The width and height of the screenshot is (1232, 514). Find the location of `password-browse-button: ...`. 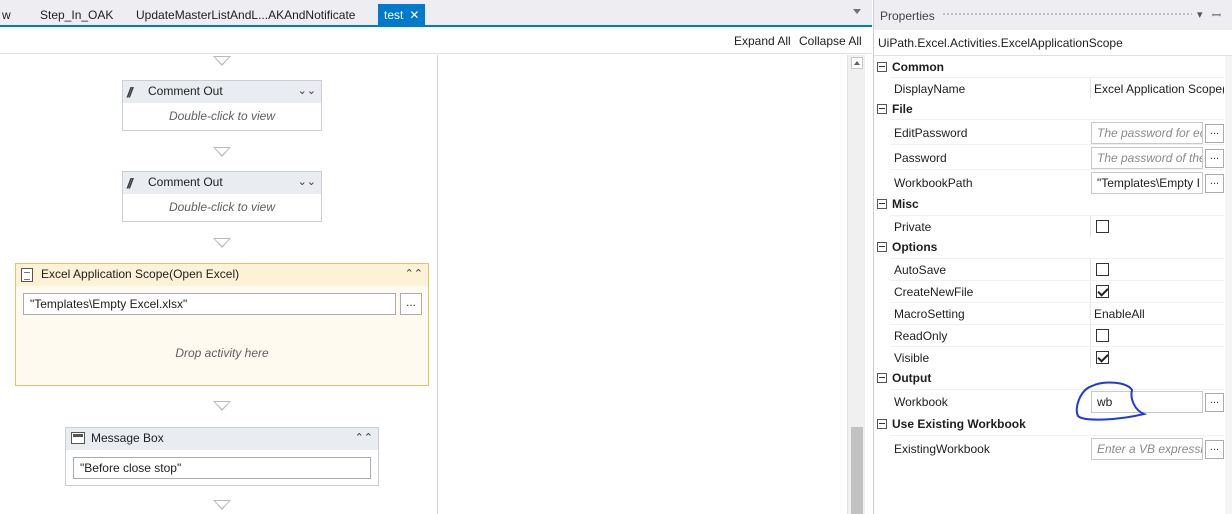

password-browse-button: ... is located at coordinates (1214, 158).